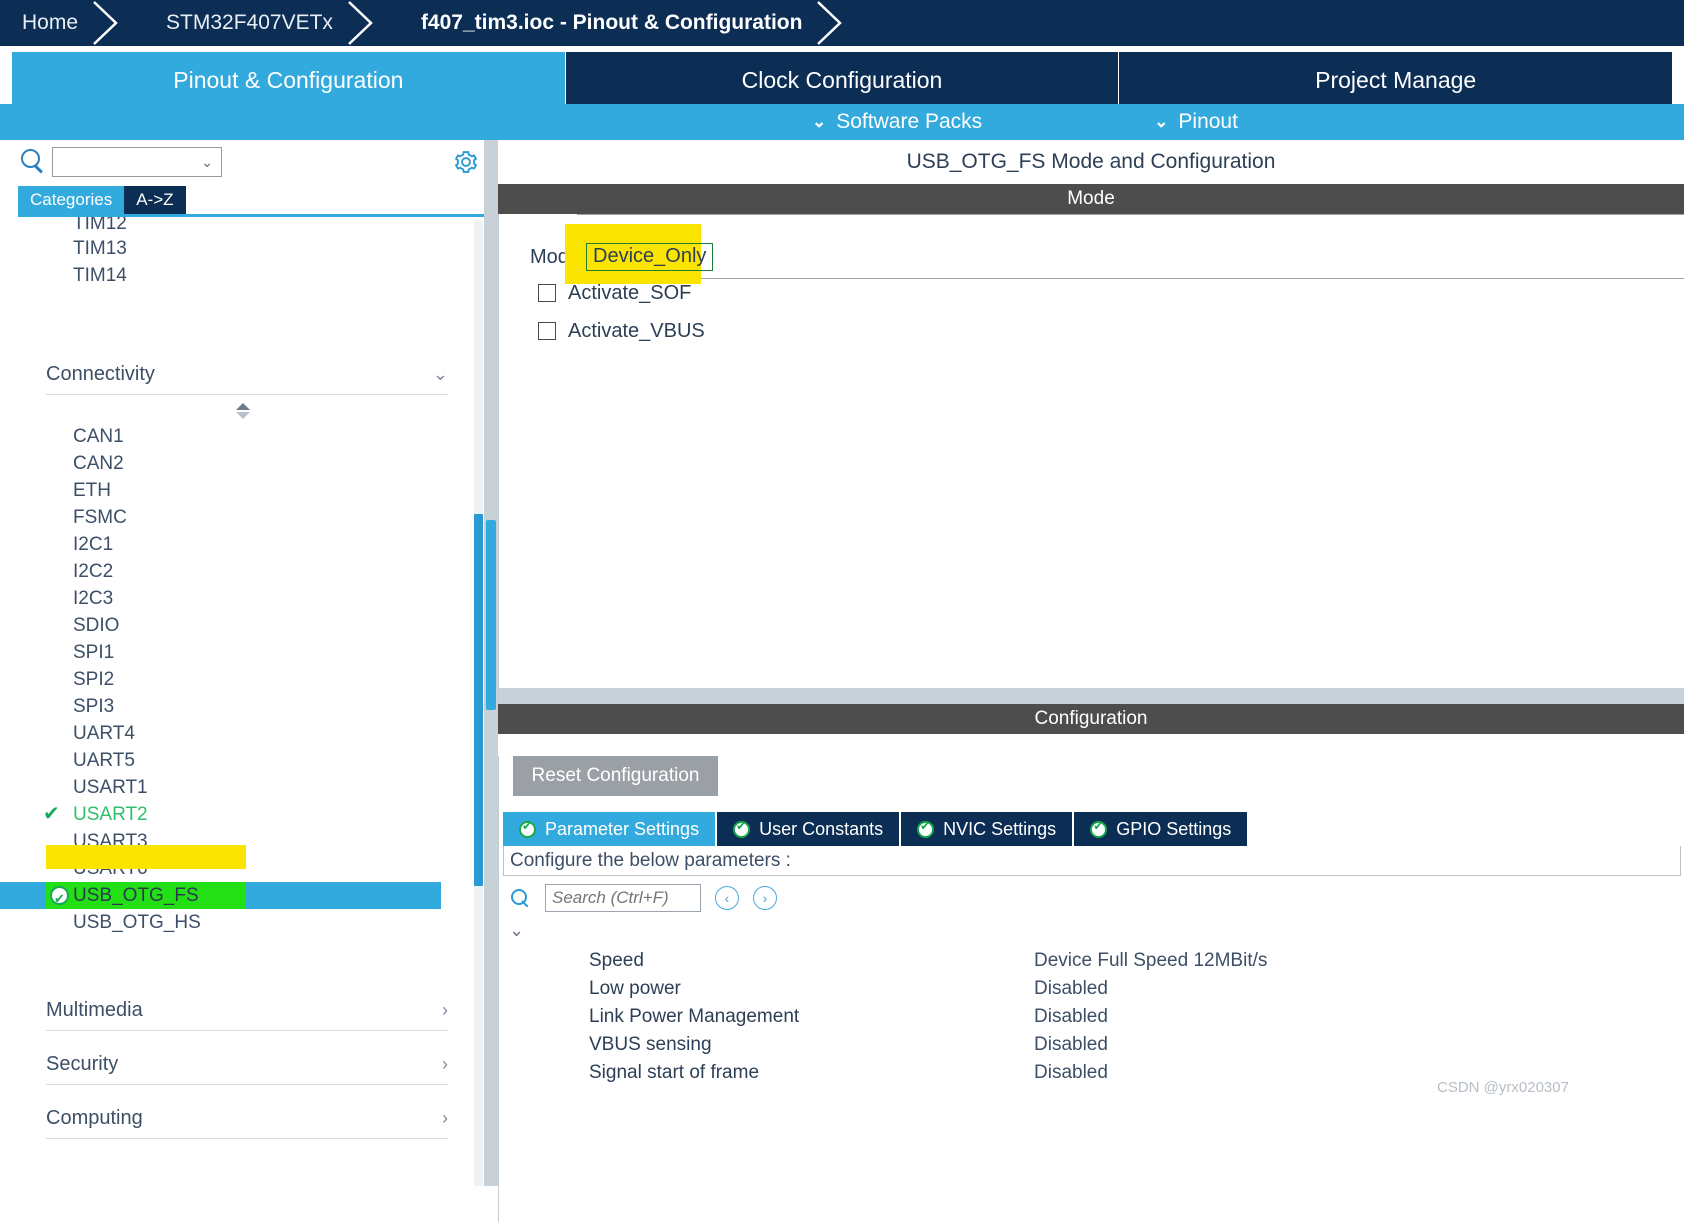 This screenshot has width=1684, height=1222. Describe the element at coordinates (247, 1065) in the screenshot. I see `group-security: Security ›` at that location.